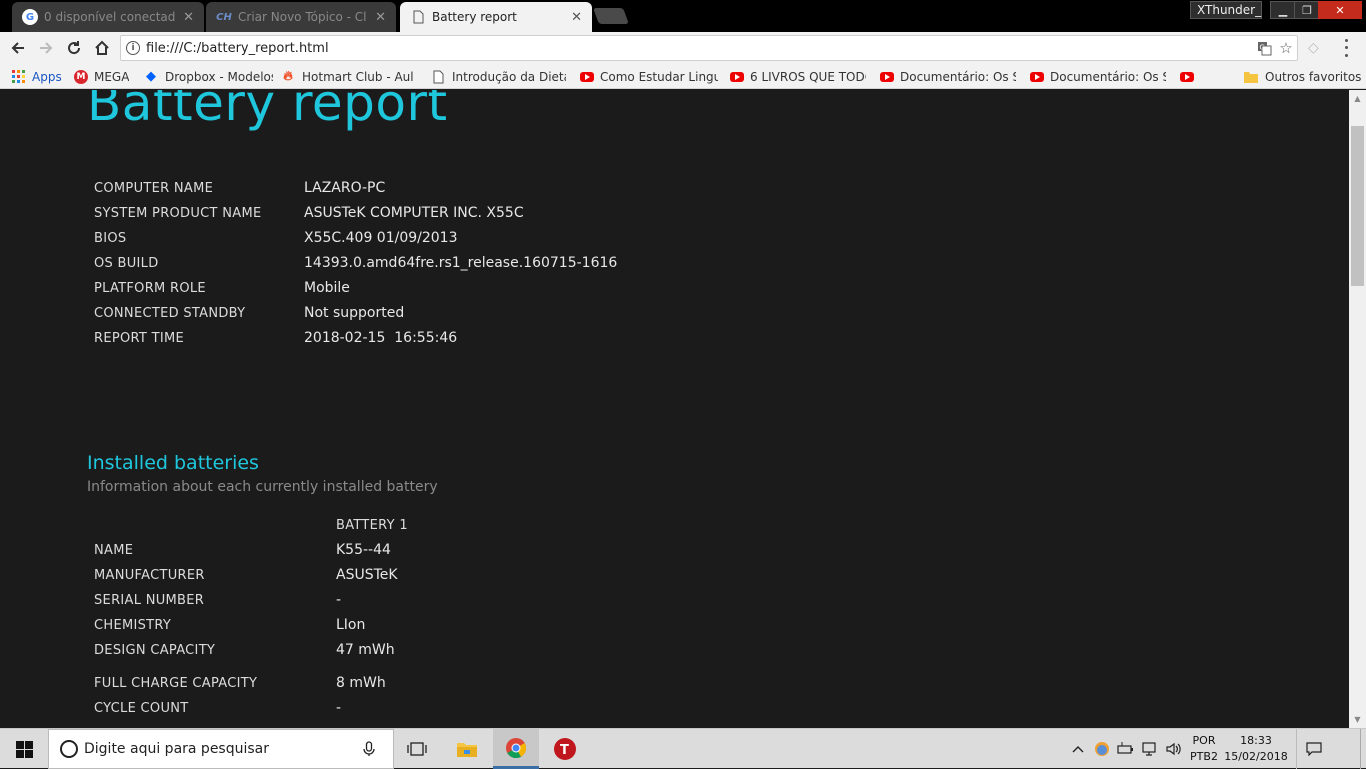  I want to click on action-center-button, so click(1313, 749).